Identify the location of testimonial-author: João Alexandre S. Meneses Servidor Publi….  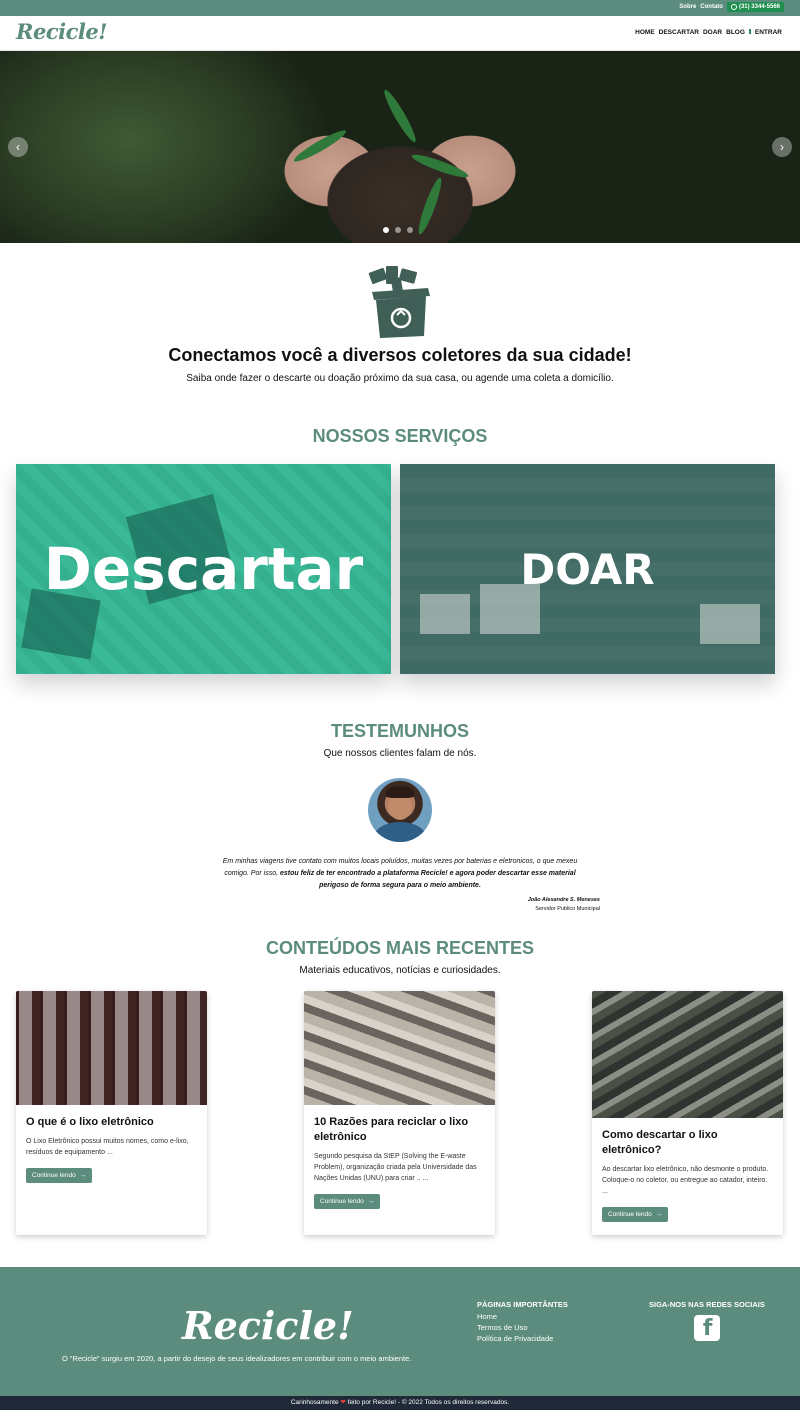
(564, 905).